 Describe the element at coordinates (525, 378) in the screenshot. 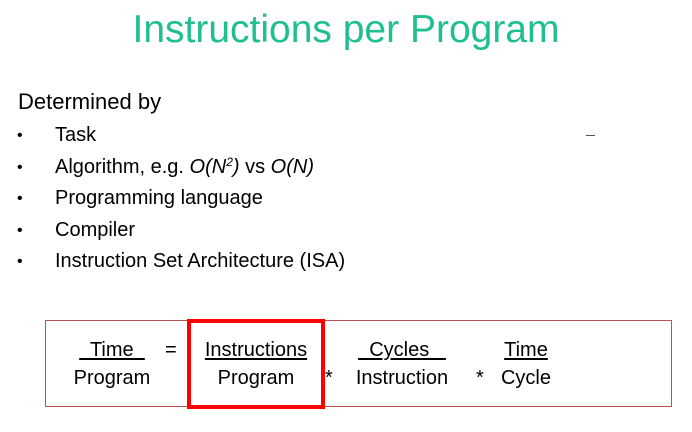

I see `fraction-denominator: Cycle` at that location.